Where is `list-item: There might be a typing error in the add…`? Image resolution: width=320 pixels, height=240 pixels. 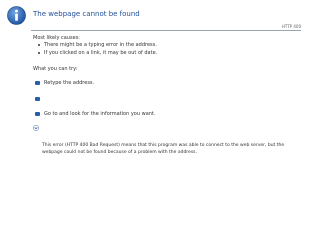 list-item: There might be a typing error in the add… is located at coordinates (97, 45).